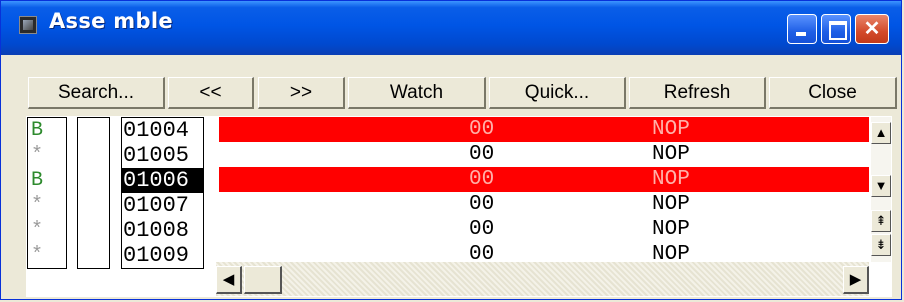 Image resolution: width=904 pixels, height=302 pixels. I want to click on arrow-down-icon: ▼, so click(881, 185).